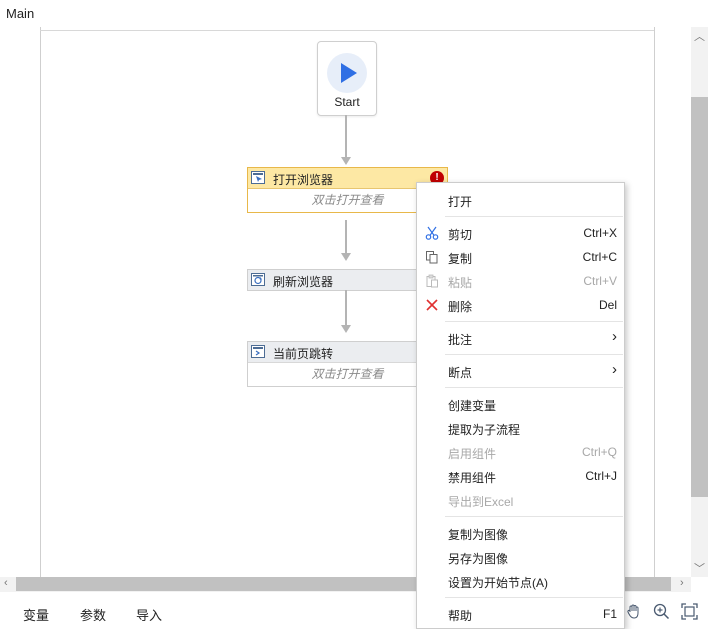  What do you see at coordinates (460, 616) in the screenshot?
I see `menu-item-label: 帮助` at bounding box center [460, 616].